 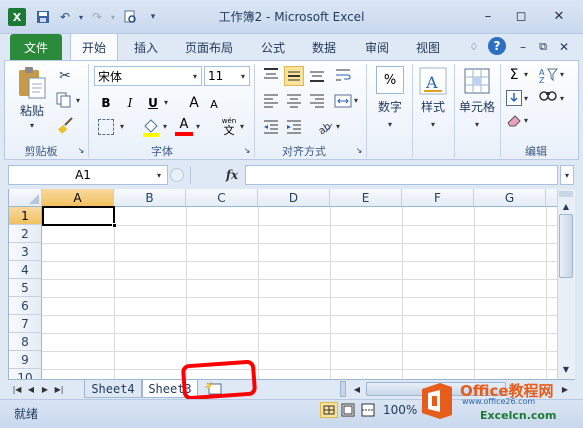 What do you see at coordinates (400, 410) in the screenshot?
I see `zoom-level: 100%` at bounding box center [400, 410].